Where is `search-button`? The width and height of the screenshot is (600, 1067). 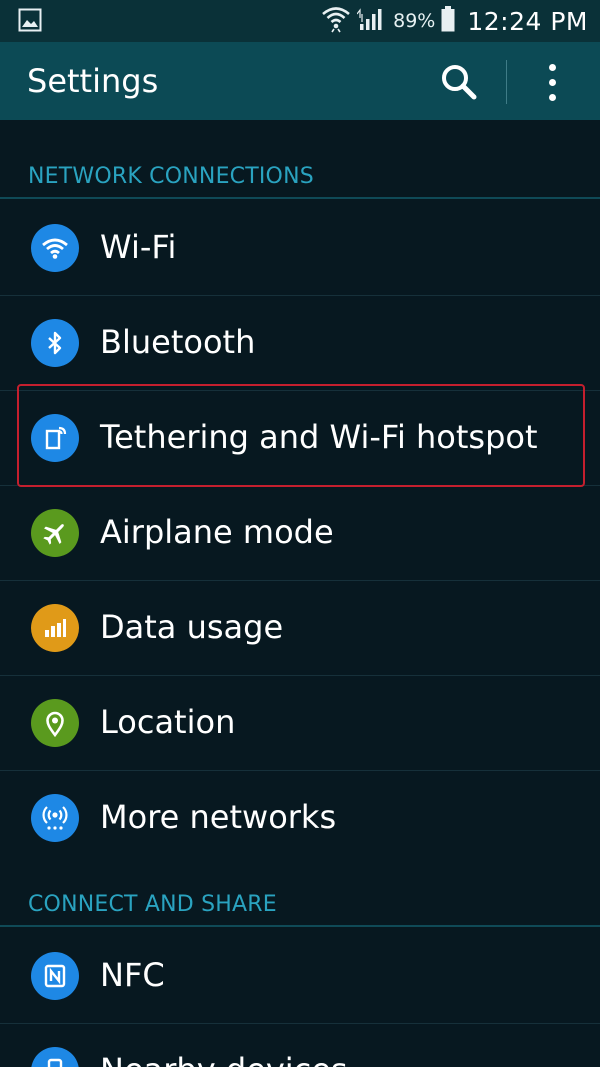
search-button is located at coordinates (459, 82).